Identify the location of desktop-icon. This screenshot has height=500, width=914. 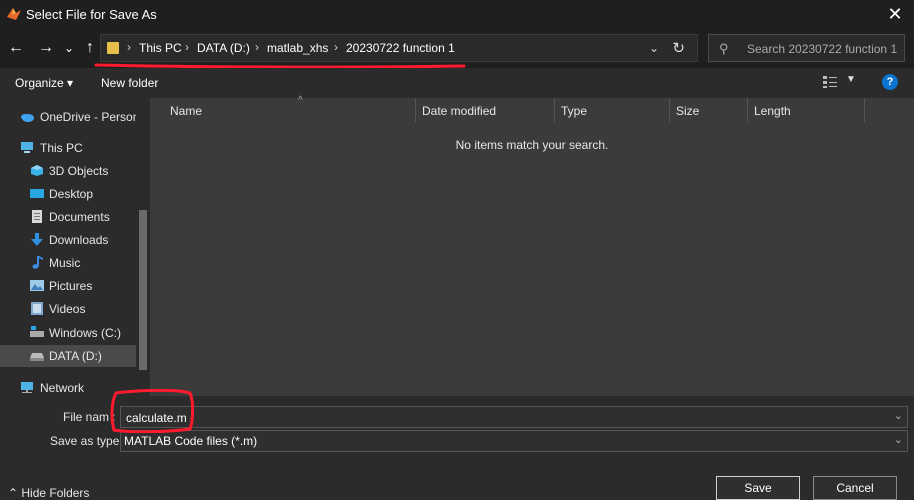
(37, 193).